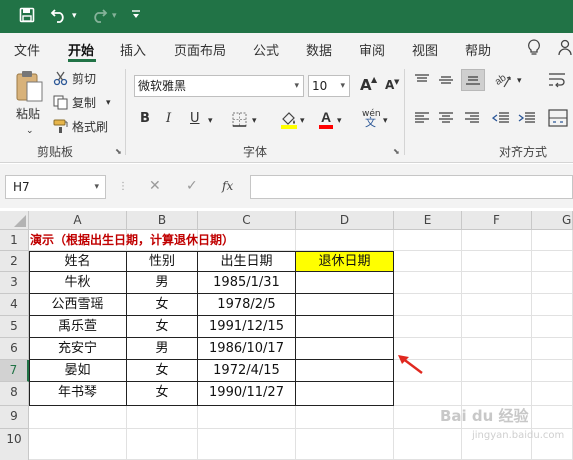 The width and height of the screenshot is (573, 460). What do you see at coordinates (78, 371) in the screenshot?
I see `cell-name: 晏如` at bounding box center [78, 371].